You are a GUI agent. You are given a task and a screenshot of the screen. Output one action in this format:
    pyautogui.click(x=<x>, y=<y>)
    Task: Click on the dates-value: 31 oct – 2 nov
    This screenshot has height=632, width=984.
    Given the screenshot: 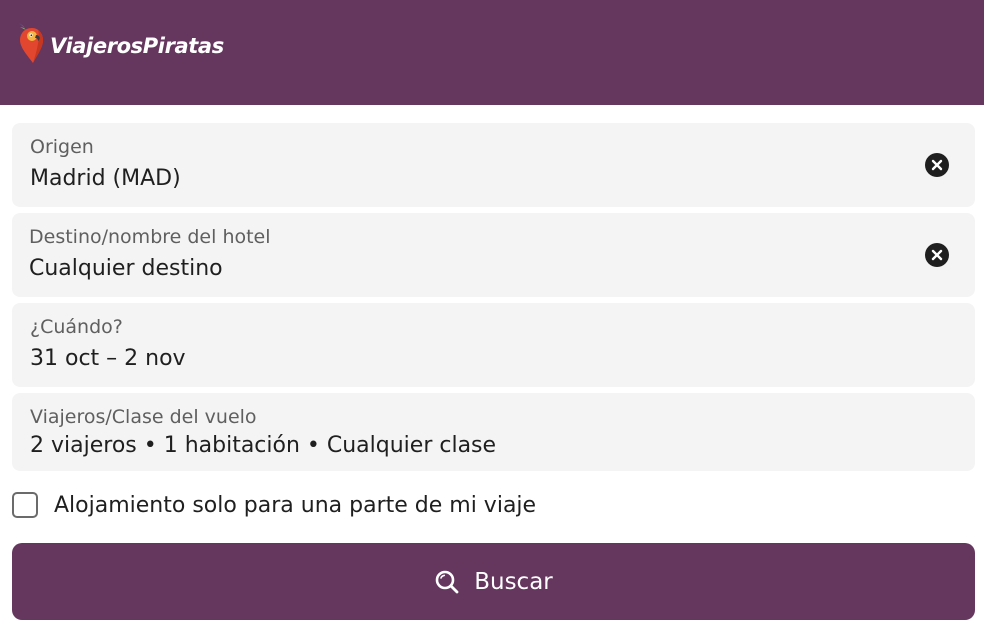 What is the action you would take?
    pyautogui.click(x=108, y=358)
    